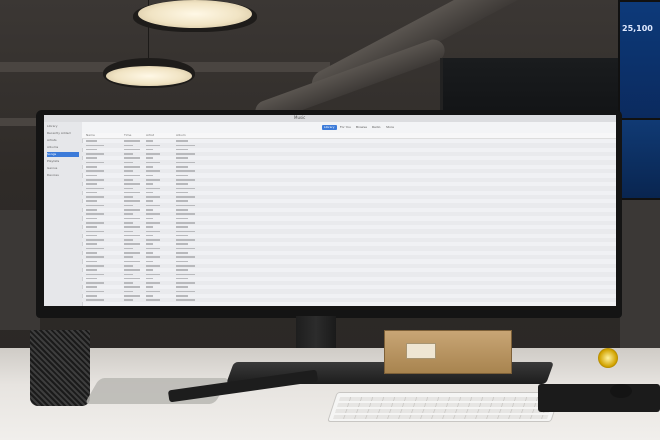 This screenshot has width=660, height=440. What do you see at coordinates (103, 135) in the screenshot?
I see `column-header-name: Name` at bounding box center [103, 135].